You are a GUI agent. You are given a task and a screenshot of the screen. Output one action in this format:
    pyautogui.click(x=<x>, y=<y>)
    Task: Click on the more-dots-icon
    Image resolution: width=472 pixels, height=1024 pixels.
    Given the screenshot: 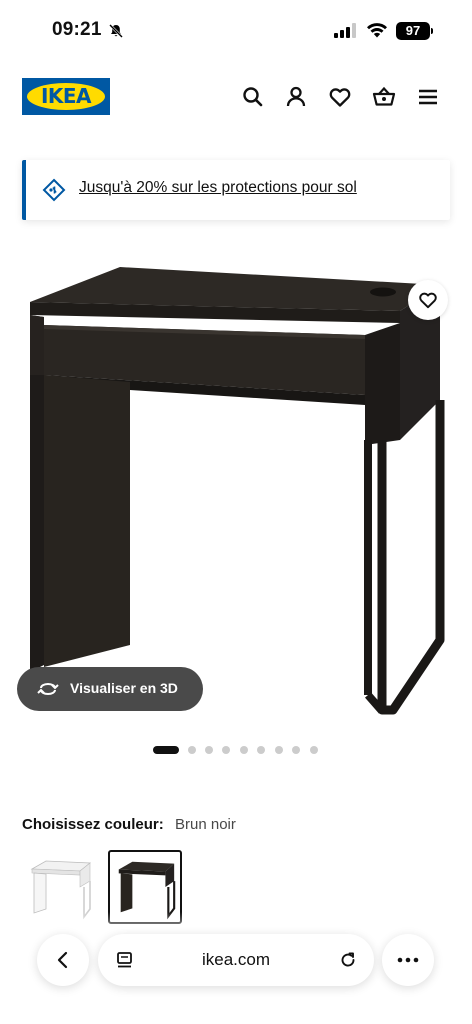 What is the action you would take?
    pyautogui.click(x=408, y=960)
    